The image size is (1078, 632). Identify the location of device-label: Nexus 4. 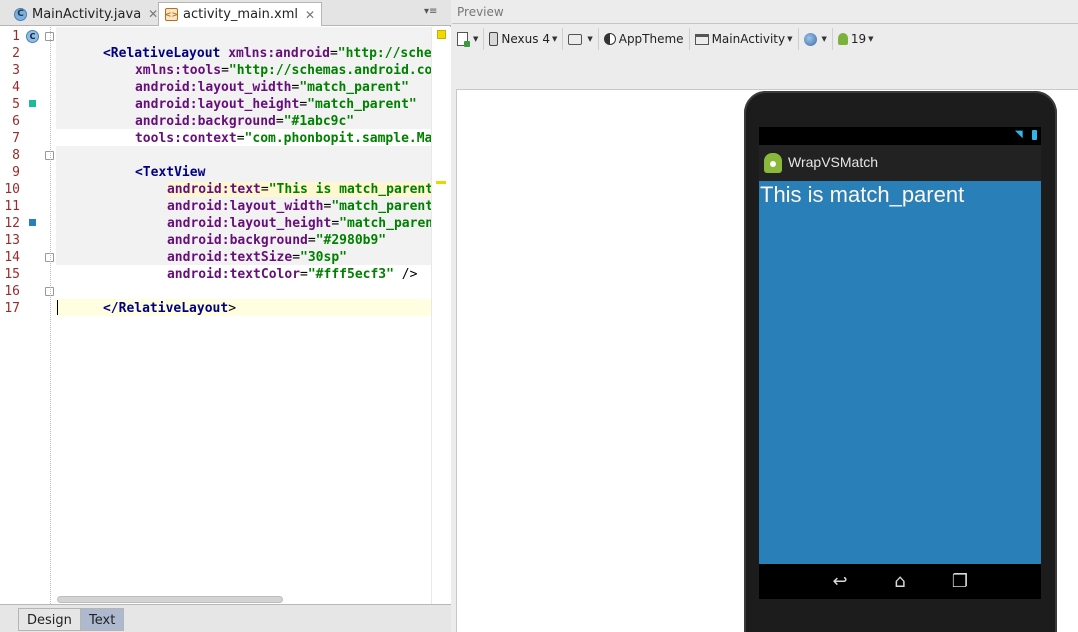
(525, 39).